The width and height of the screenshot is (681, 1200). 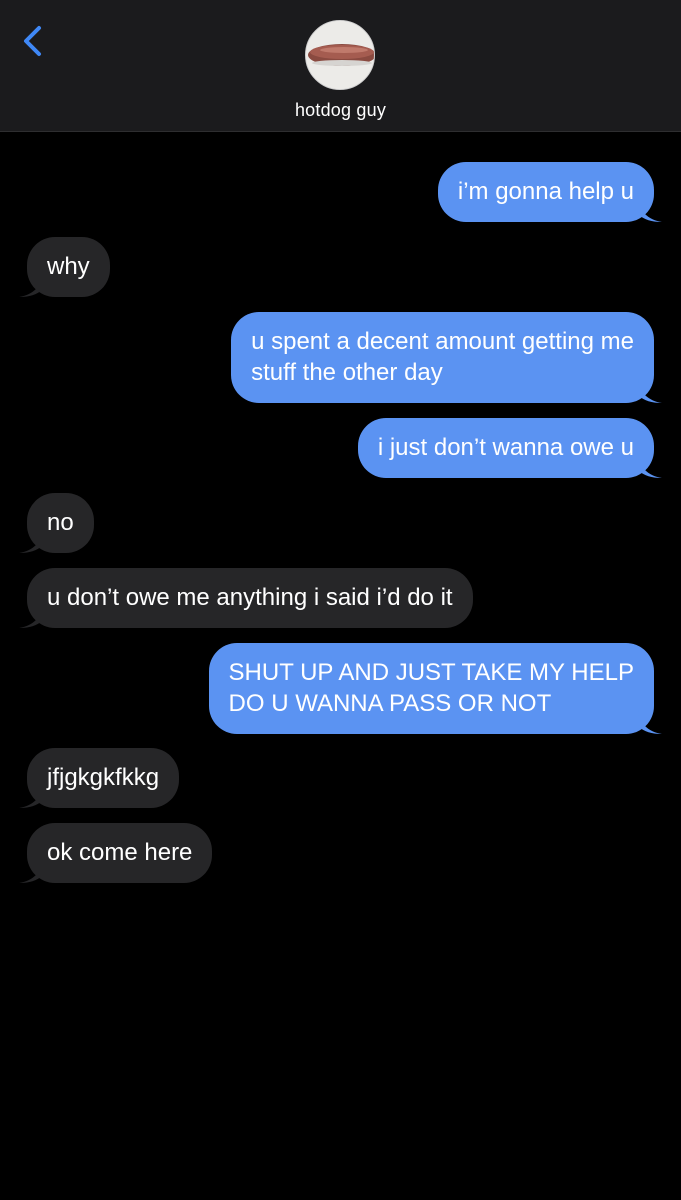 What do you see at coordinates (505, 447) in the screenshot?
I see `message-text: i just don’t wanna owe u` at bounding box center [505, 447].